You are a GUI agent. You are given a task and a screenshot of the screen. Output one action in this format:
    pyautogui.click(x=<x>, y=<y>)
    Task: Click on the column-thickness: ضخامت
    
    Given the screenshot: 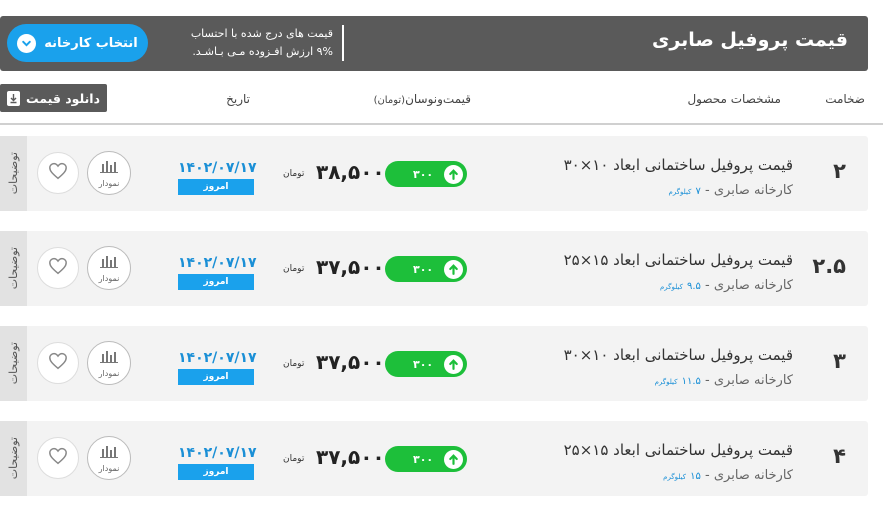 What is the action you would take?
    pyautogui.click(x=845, y=99)
    